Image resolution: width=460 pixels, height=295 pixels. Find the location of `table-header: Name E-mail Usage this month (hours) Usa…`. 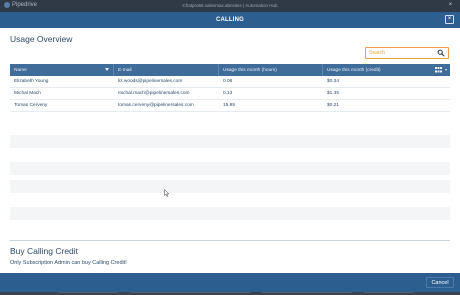

table-header: Name E-mail Usage this month (hours) Usa… is located at coordinates (230, 70).